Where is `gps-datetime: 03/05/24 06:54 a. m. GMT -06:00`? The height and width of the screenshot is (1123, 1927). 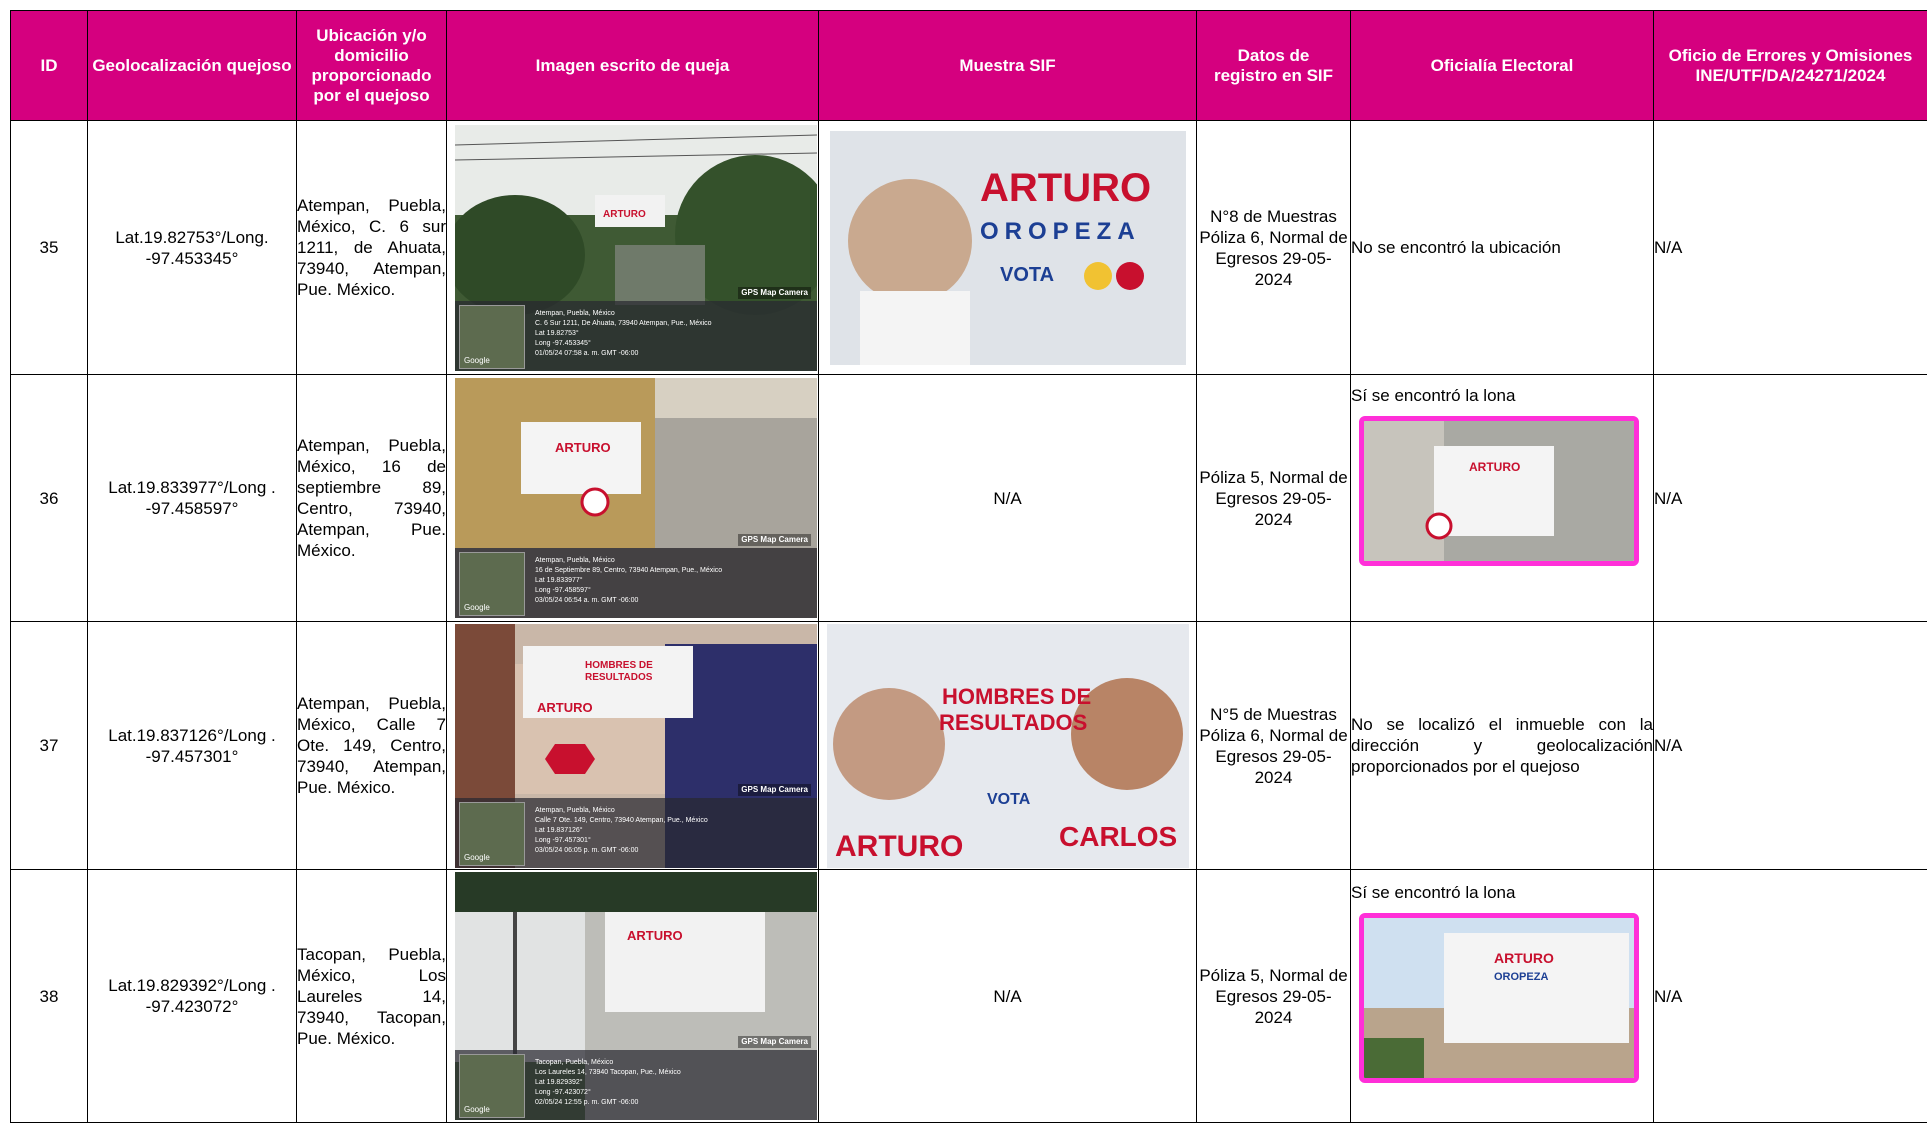
gps-datetime: 03/05/24 06:54 a. m. GMT -06:00 is located at coordinates (674, 601).